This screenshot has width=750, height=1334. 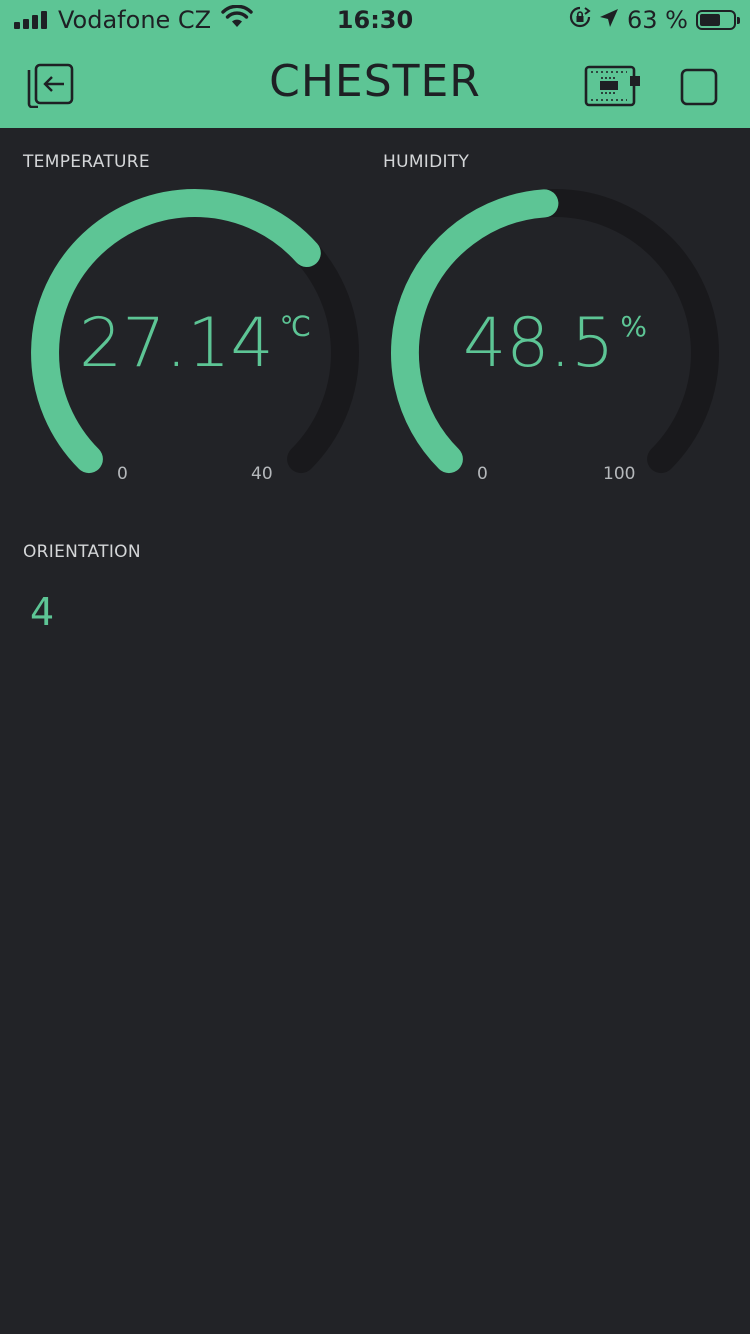 What do you see at coordinates (619, 474) in the screenshot?
I see `humidity-max: 100` at bounding box center [619, 474].